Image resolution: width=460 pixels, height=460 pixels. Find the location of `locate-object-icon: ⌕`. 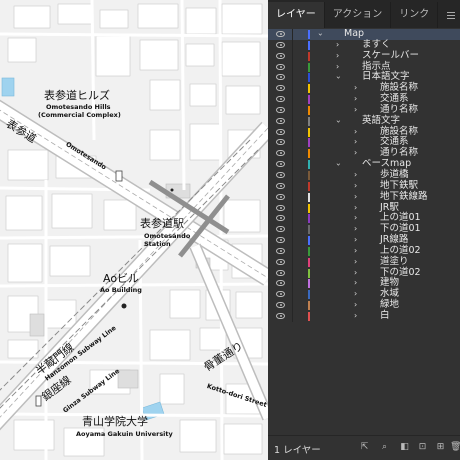

locate-object-icon: ⌕ is located at coordinates (384, 447).